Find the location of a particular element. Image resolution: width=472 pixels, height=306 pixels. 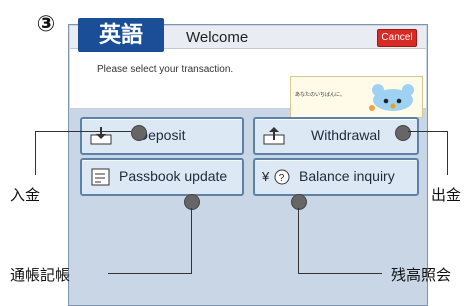

mascot-banner: あなたのいちばんに。 is located at coordinates (356, 97).